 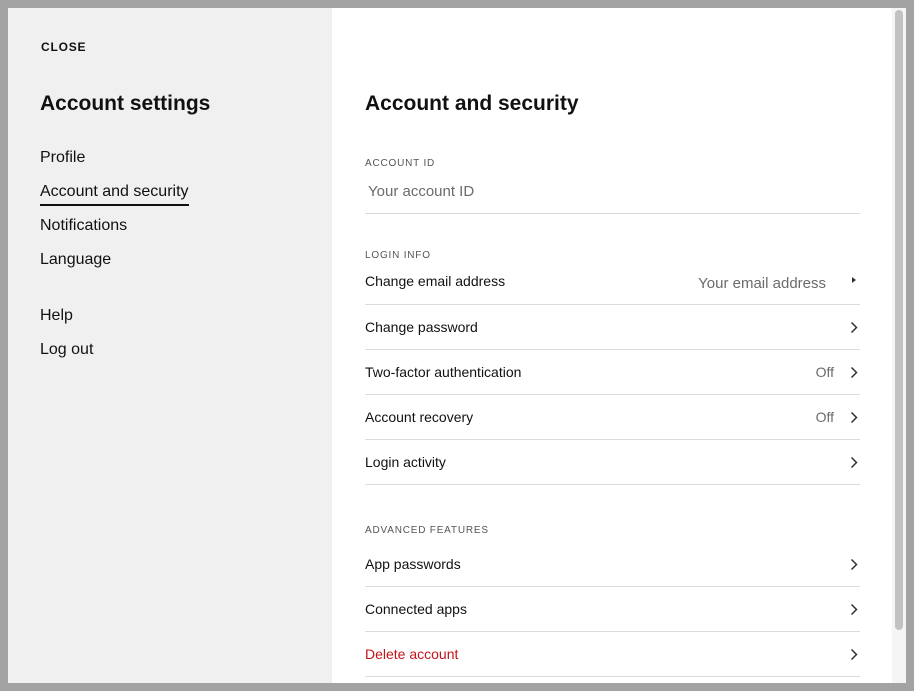 I want to click on connected-apps-row: Connected apps, so click(x=612, y=609).